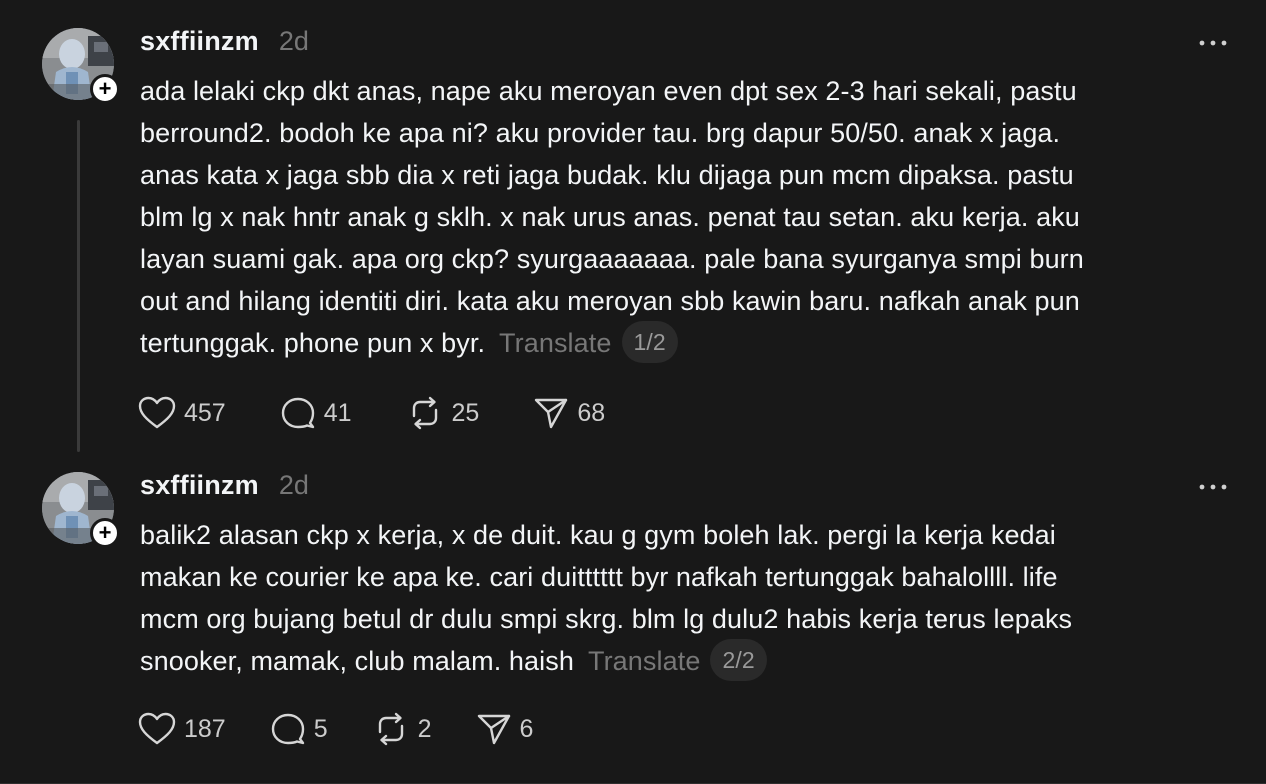  Describe the element at coordinates (398, 413) in the screenshot. I see `post-actions: 457 41 25 68` at that location.